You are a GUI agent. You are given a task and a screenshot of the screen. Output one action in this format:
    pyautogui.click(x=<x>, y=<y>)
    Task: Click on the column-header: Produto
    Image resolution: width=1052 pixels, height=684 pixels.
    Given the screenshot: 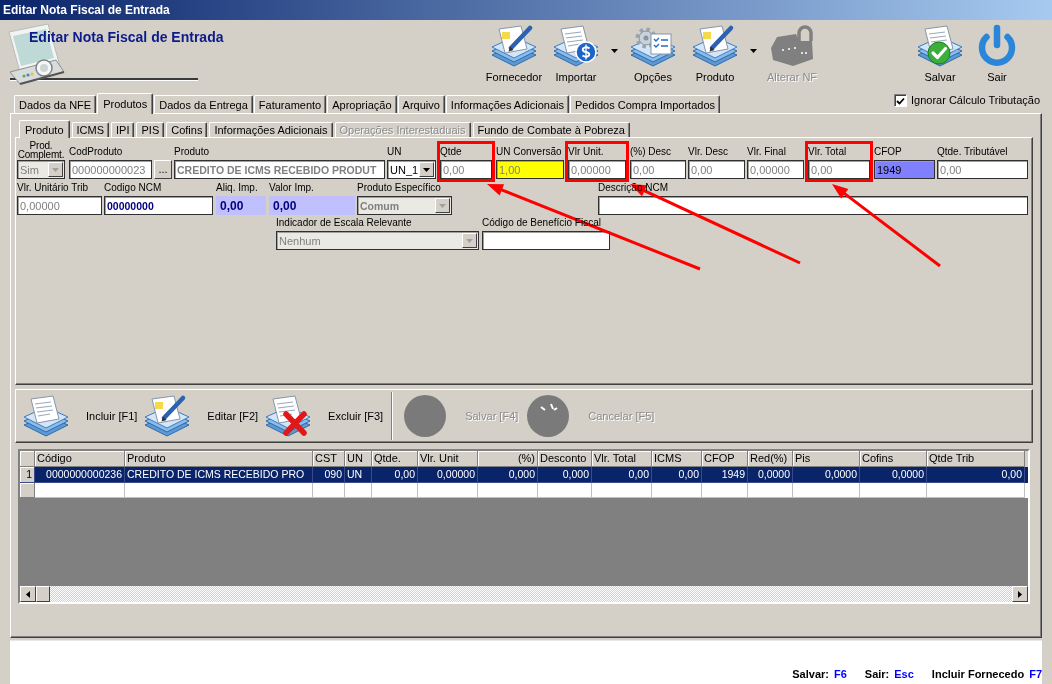 What is the action you would take?
    pyautogui.click(x=219, y=459)
    